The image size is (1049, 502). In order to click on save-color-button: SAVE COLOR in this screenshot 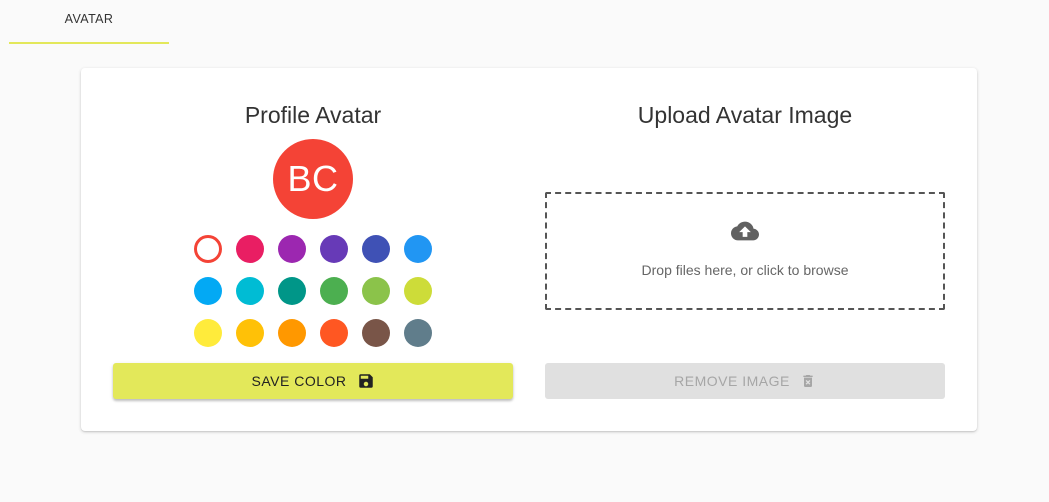, I will do `click(313, 381)`.